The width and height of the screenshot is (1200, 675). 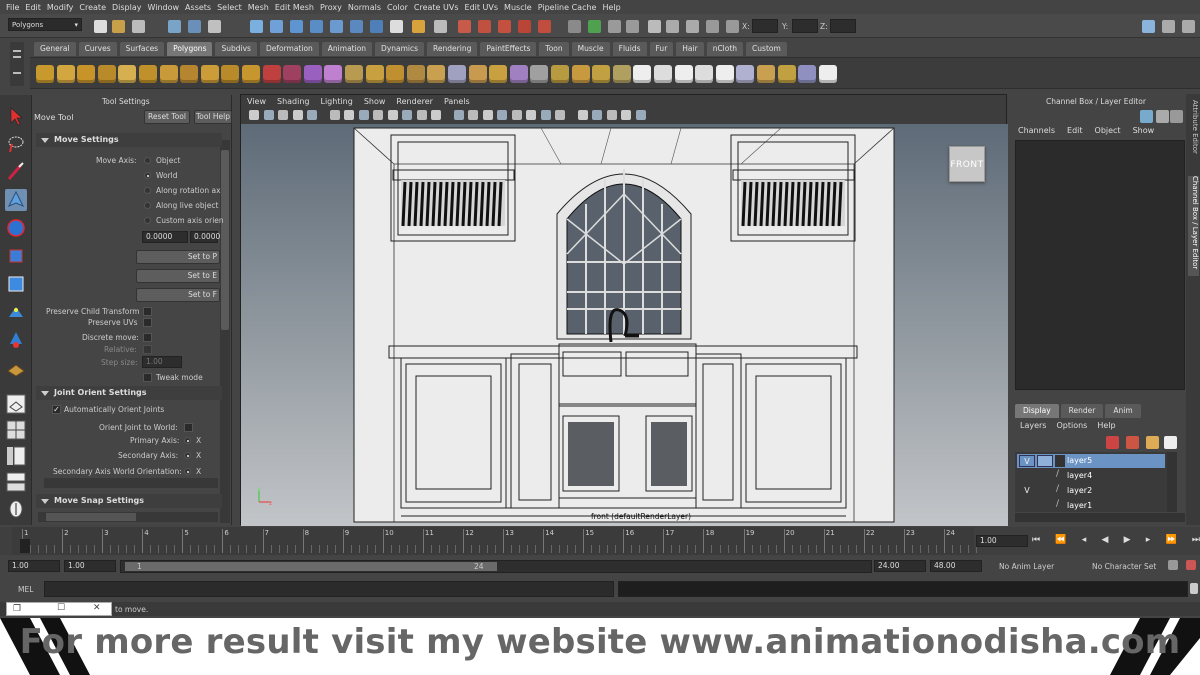 I want to click on view-cube: FRONT, so click(x=967, y=164).